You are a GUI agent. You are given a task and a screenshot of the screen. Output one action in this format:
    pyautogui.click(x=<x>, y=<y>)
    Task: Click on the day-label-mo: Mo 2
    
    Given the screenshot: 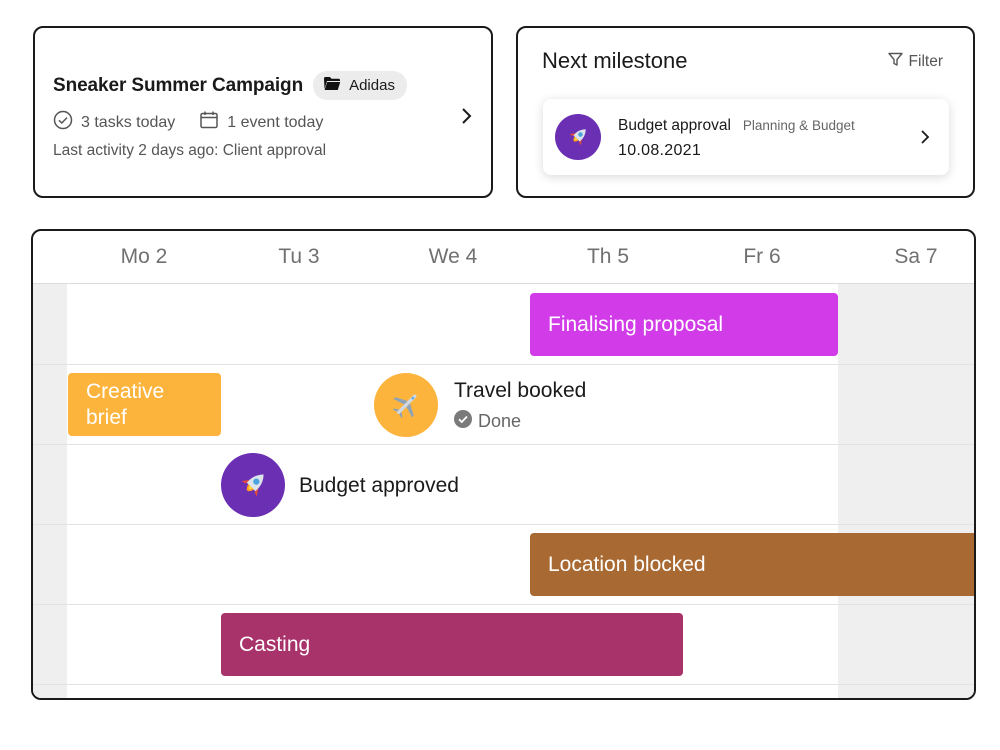 What is the action you would take?
    pyautogui.click(x=144, y=256)
    